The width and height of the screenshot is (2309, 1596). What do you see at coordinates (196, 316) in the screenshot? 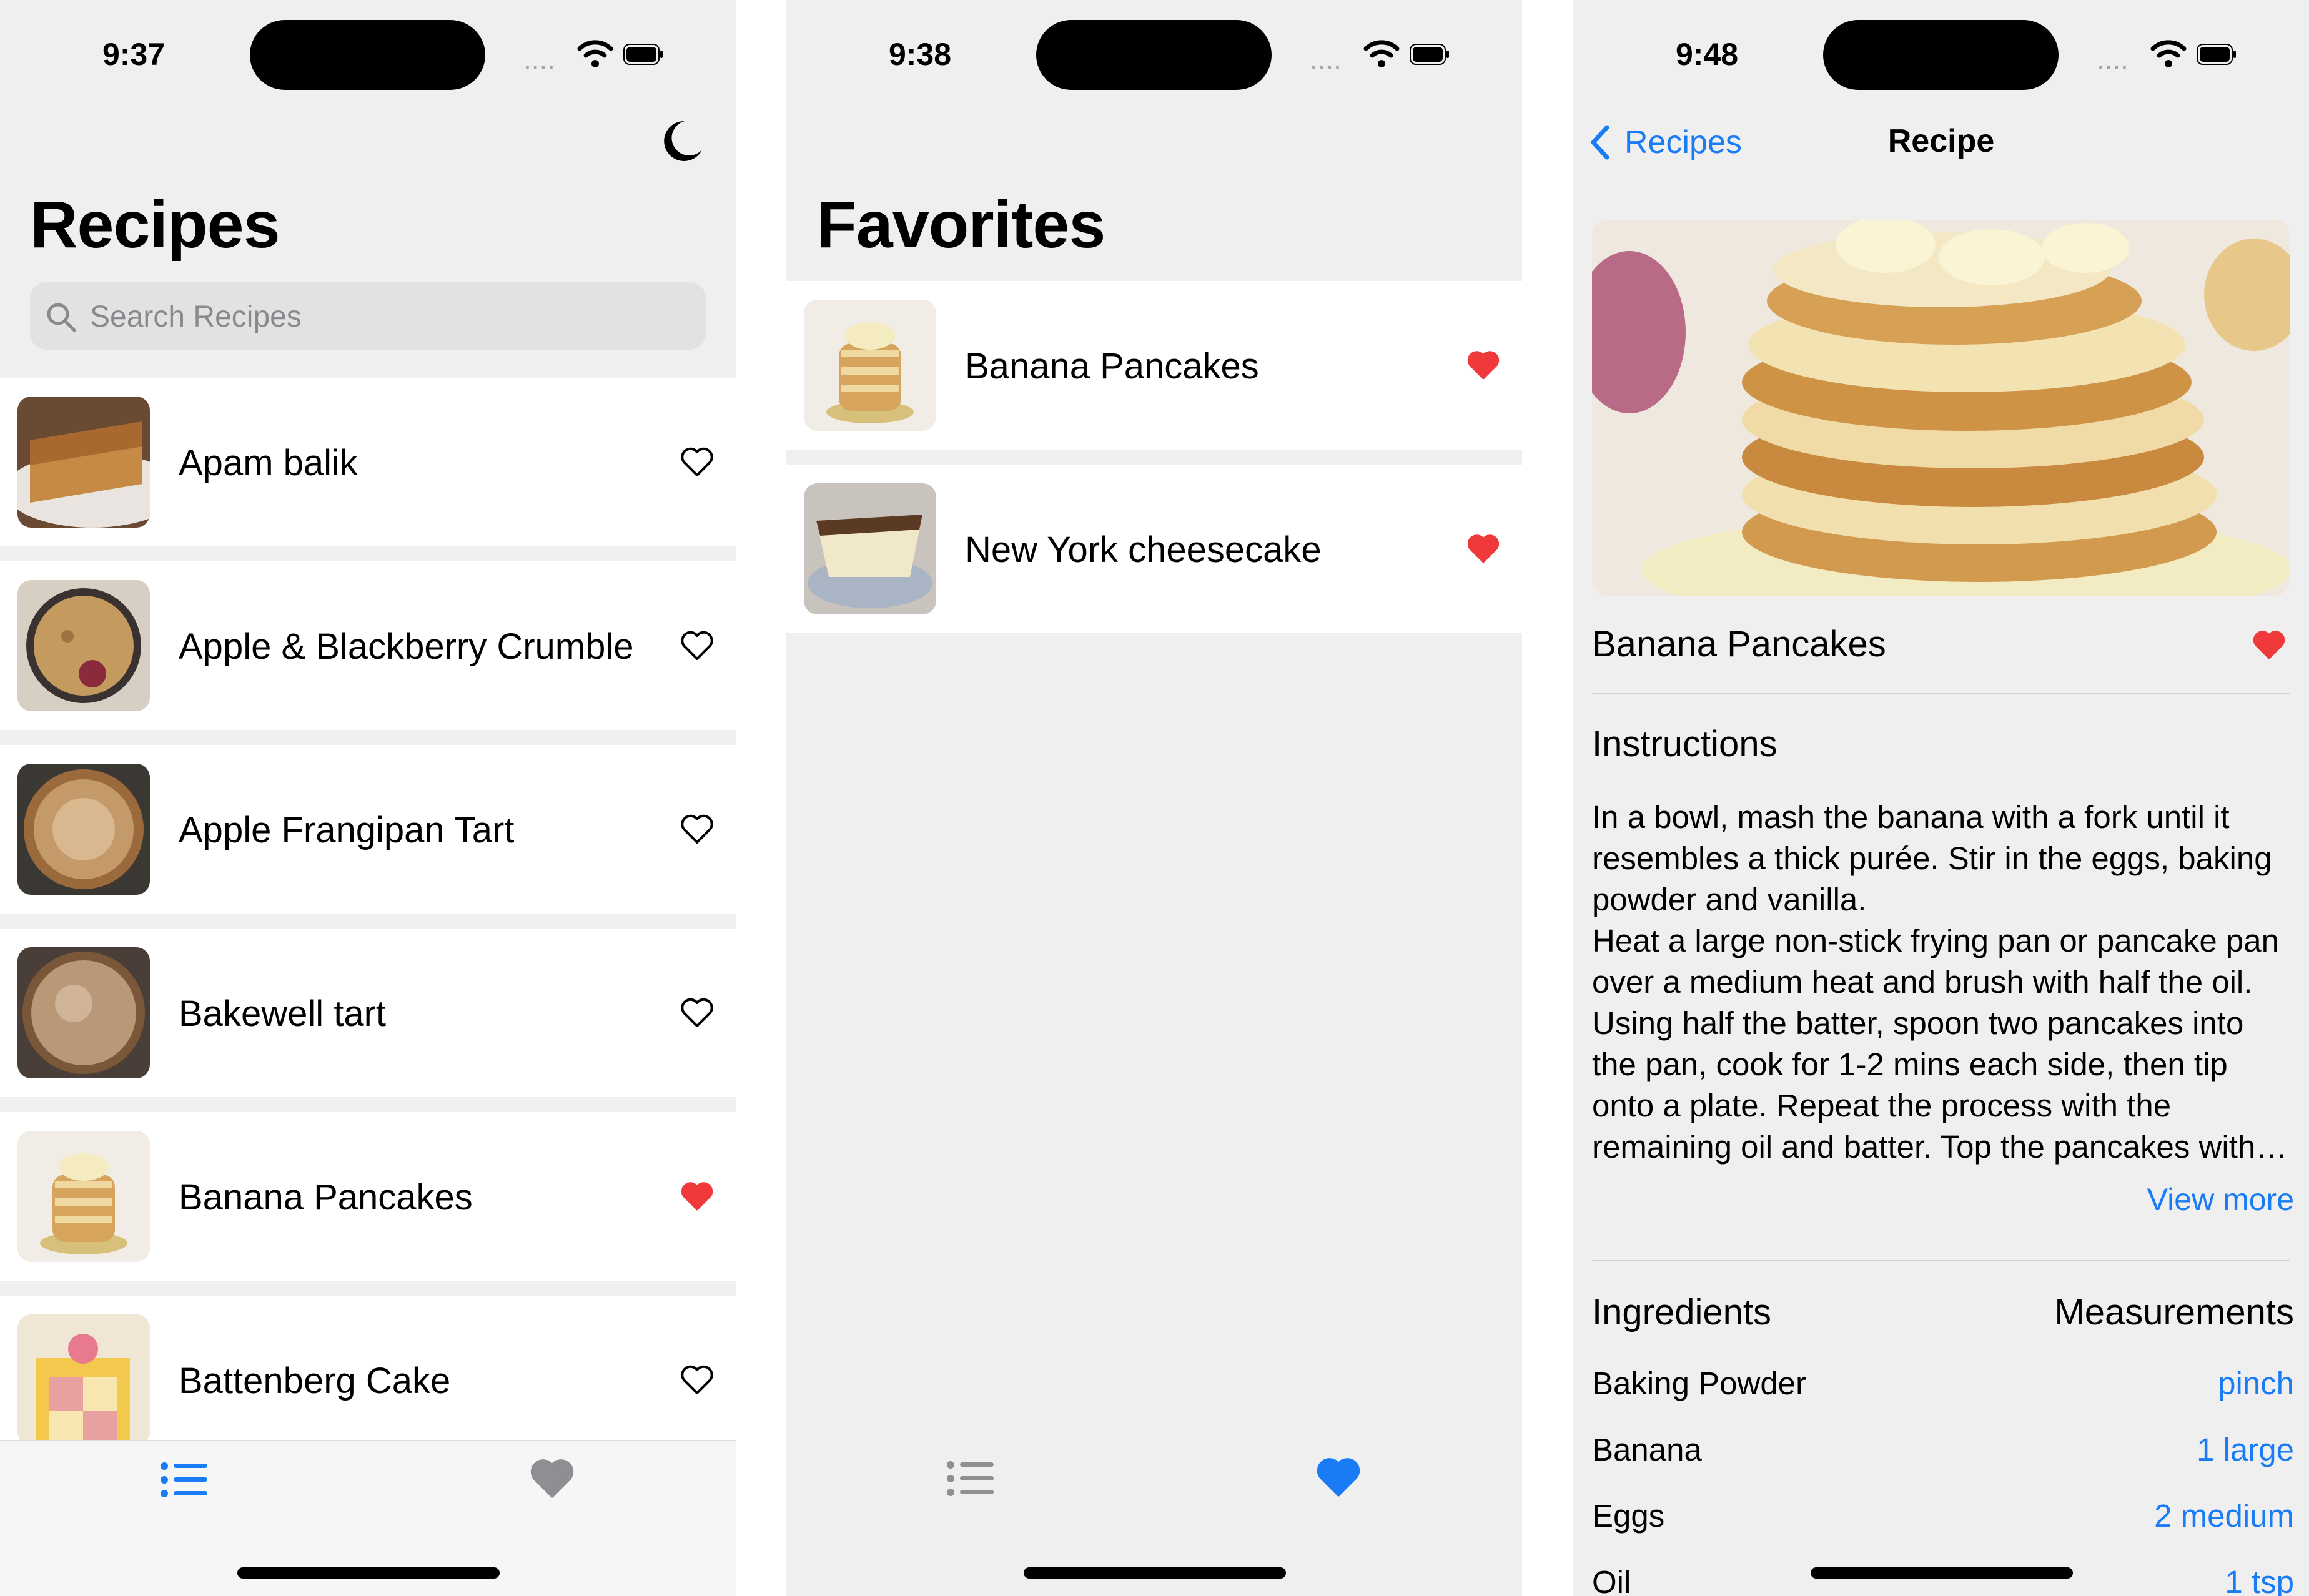
I see `search-placeholder: Search Recipes` at bounding box center [196, 316].